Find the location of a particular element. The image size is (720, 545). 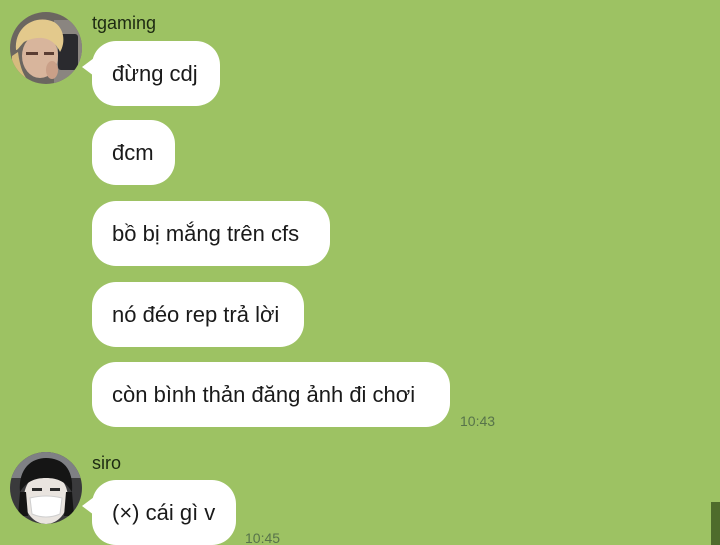

blond-person-avatar-icon is located at coordinates (46, 48).